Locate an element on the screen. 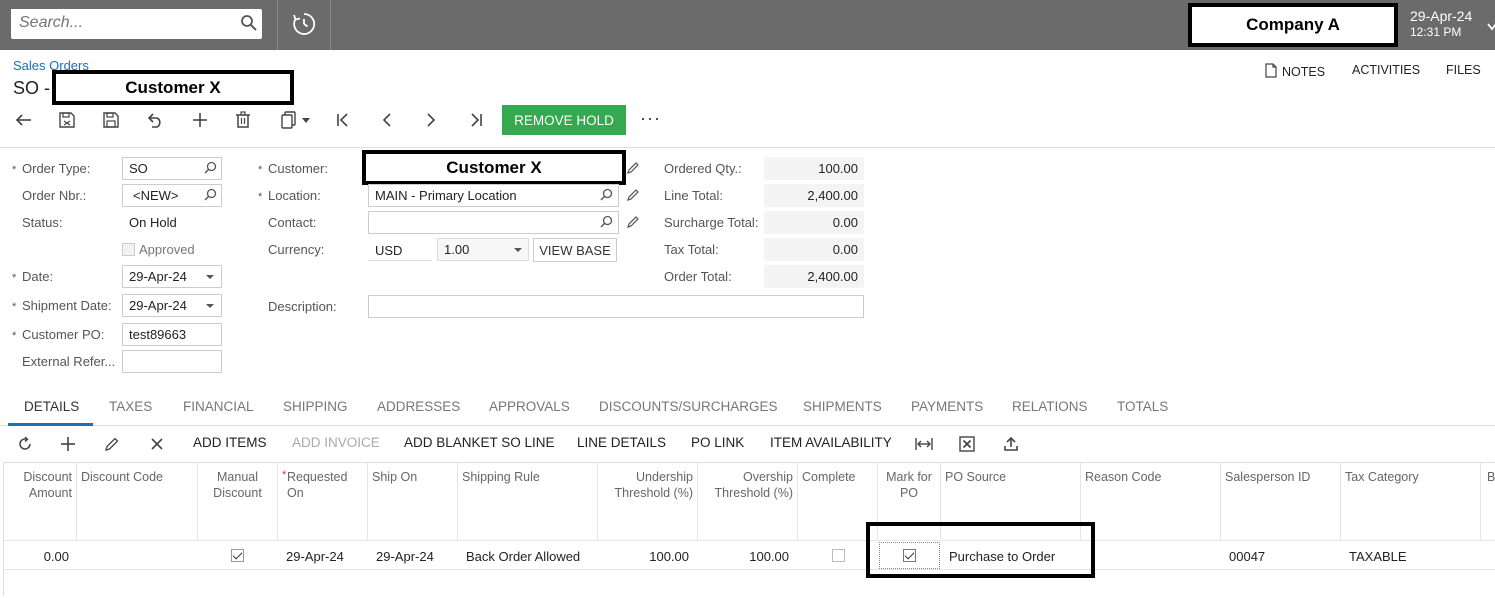  tab-totals: TOTALS is located at coordinates (1142, 406).